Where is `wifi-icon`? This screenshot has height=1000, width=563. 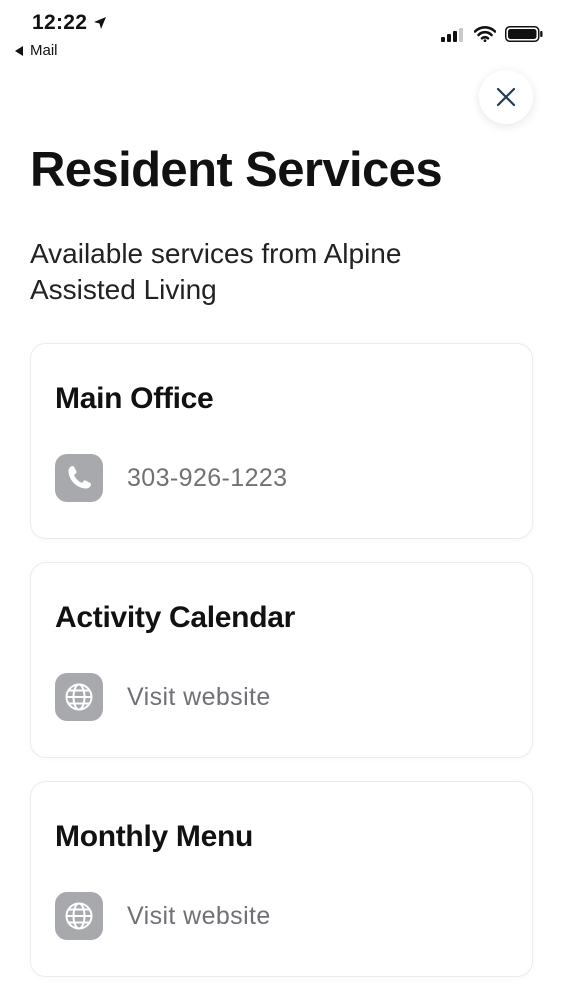 wifi-icon is located at coordinates (485, 34).